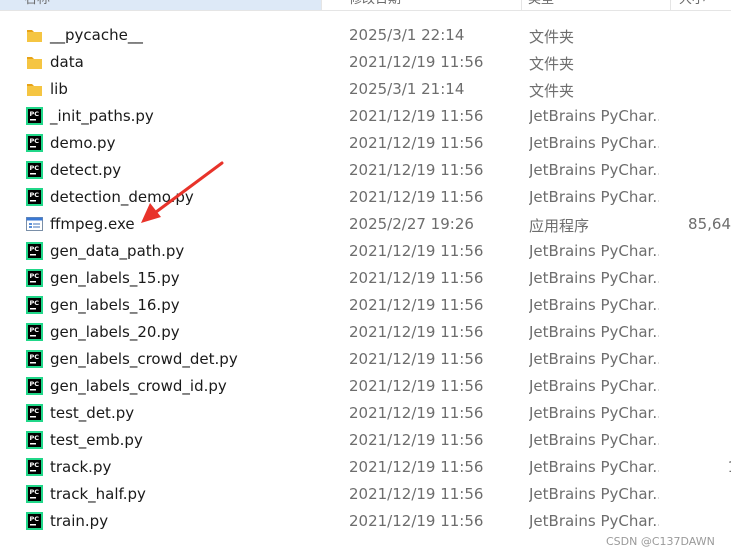  Describe the element at coordinates (115, 332) in the screenshot. I see `file-name: gen_labels_20.py` at that location.